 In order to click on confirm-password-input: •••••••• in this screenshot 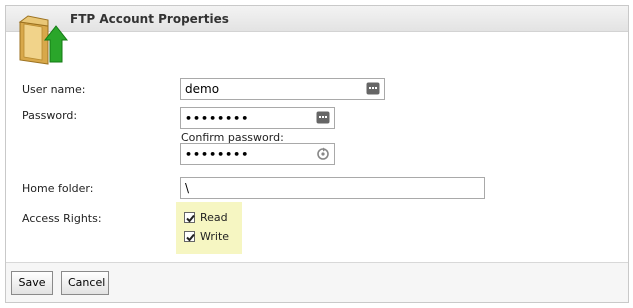, I will do `click(257, 154)`.